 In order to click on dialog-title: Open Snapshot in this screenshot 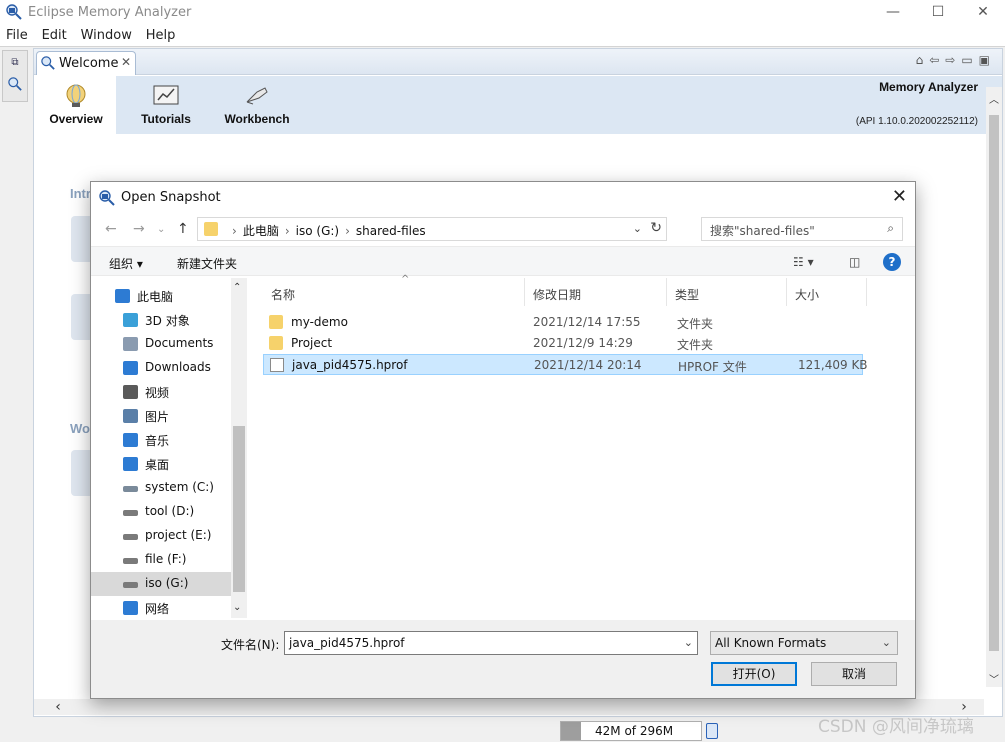, I will do `click(171, 197)`.